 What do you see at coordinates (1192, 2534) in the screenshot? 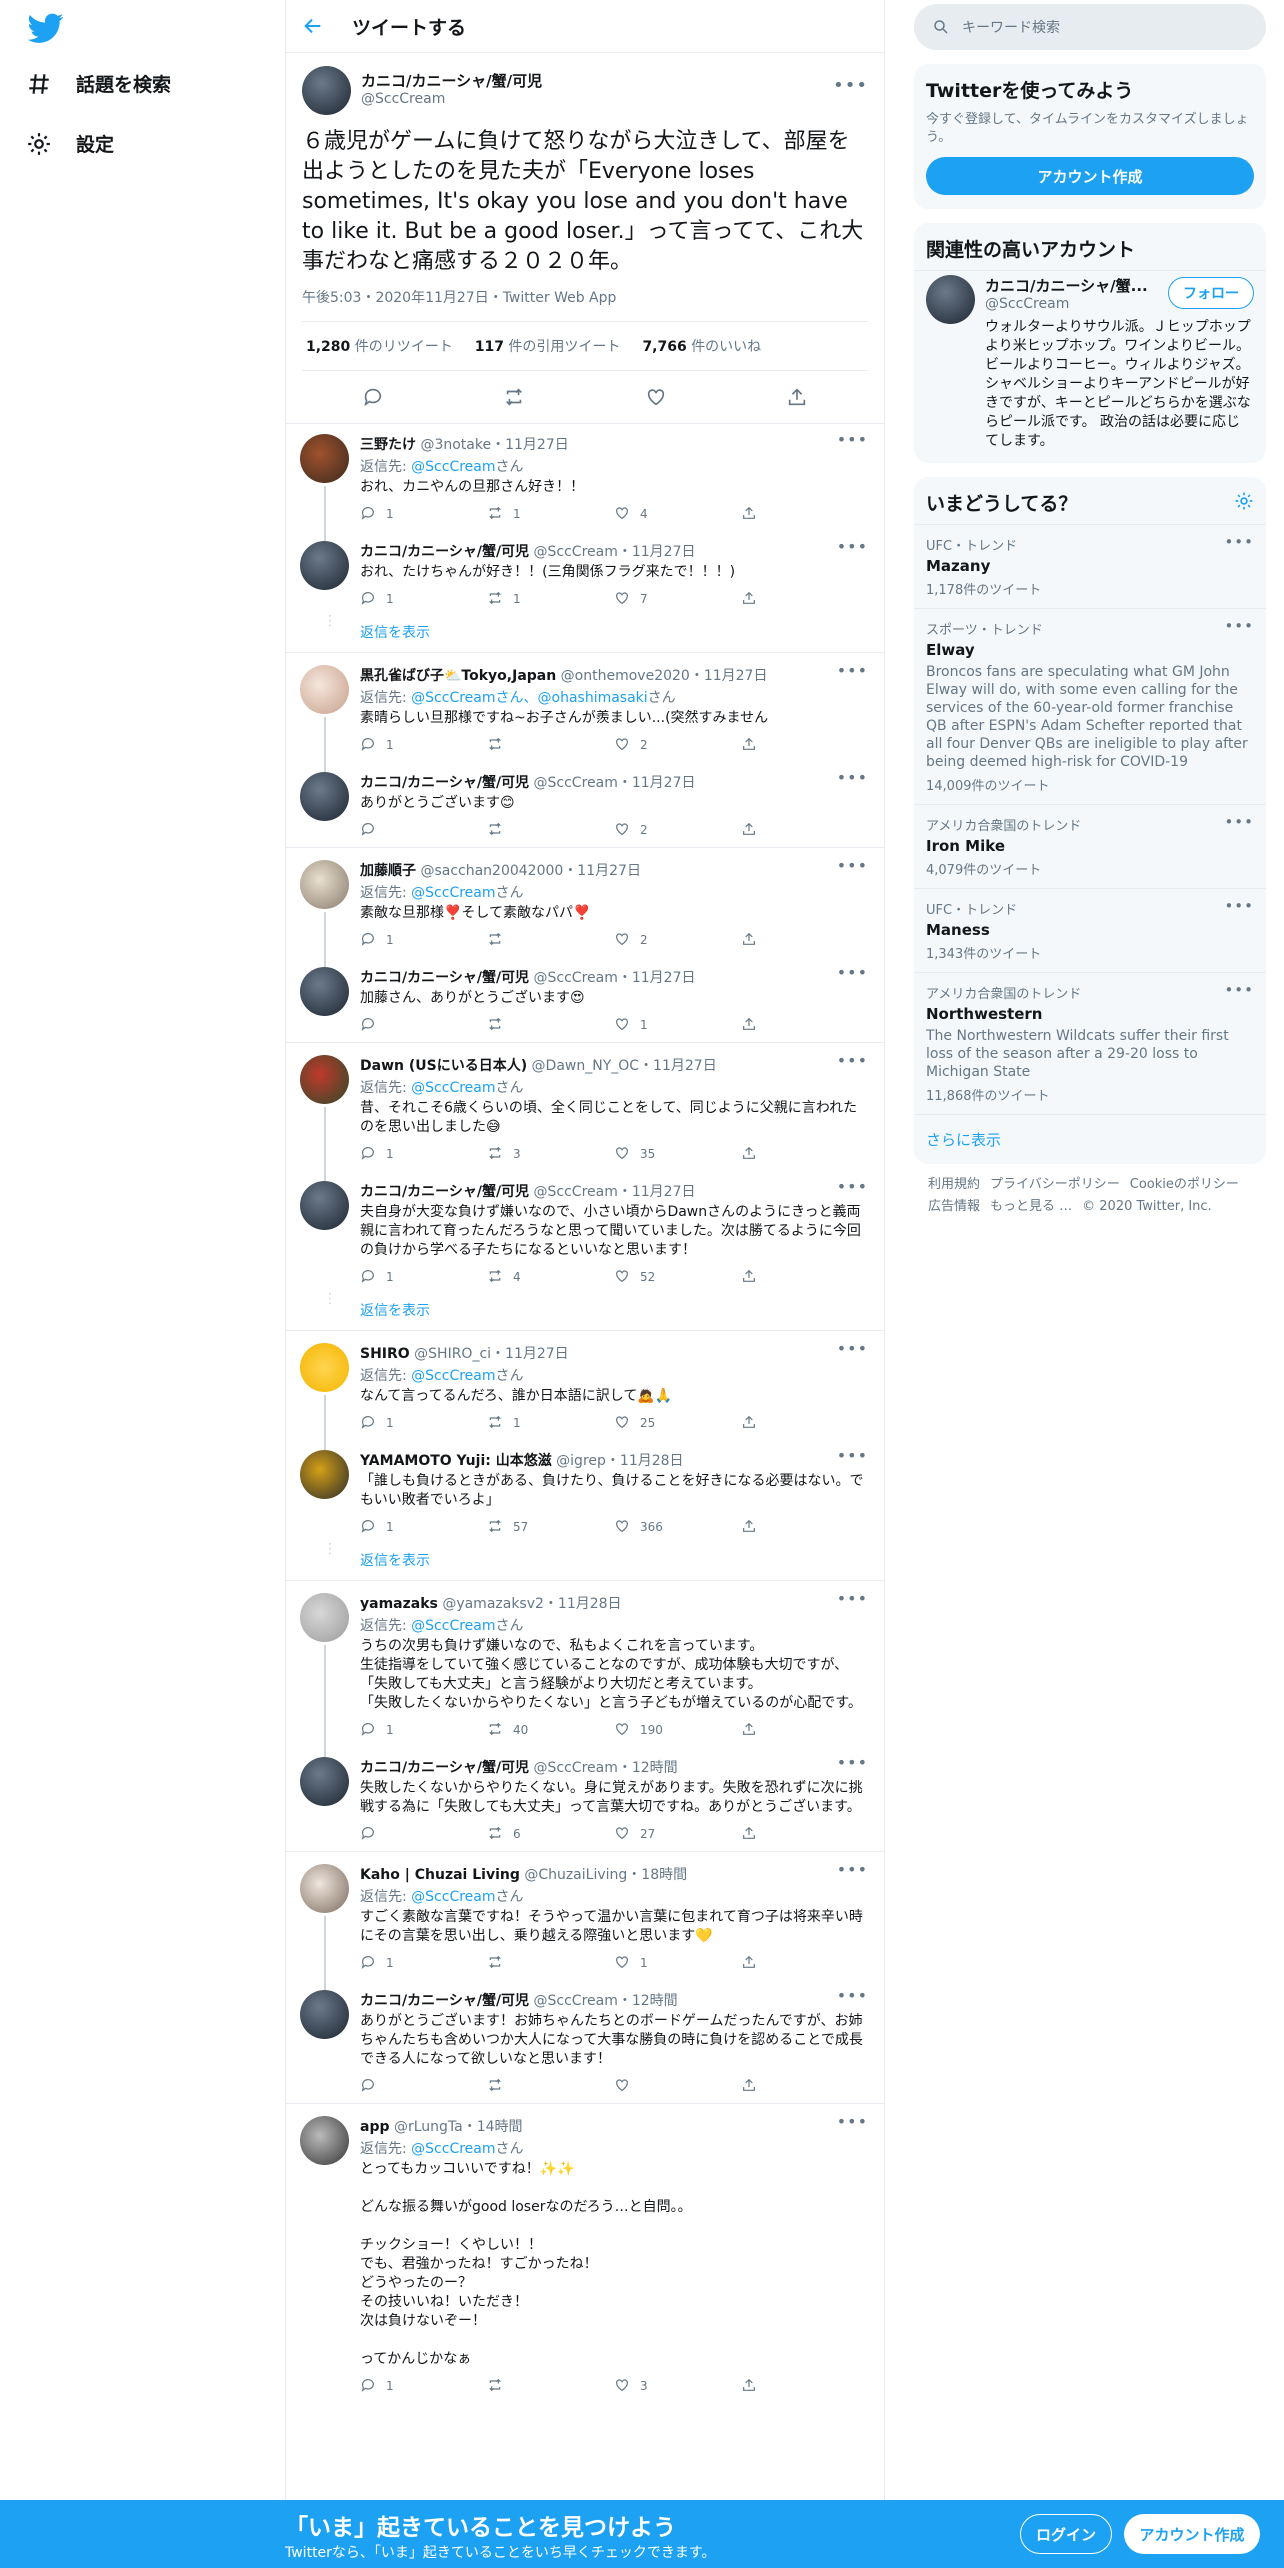
I see `signup-button: アカウント作成` at bounding box center [1192, 2534].